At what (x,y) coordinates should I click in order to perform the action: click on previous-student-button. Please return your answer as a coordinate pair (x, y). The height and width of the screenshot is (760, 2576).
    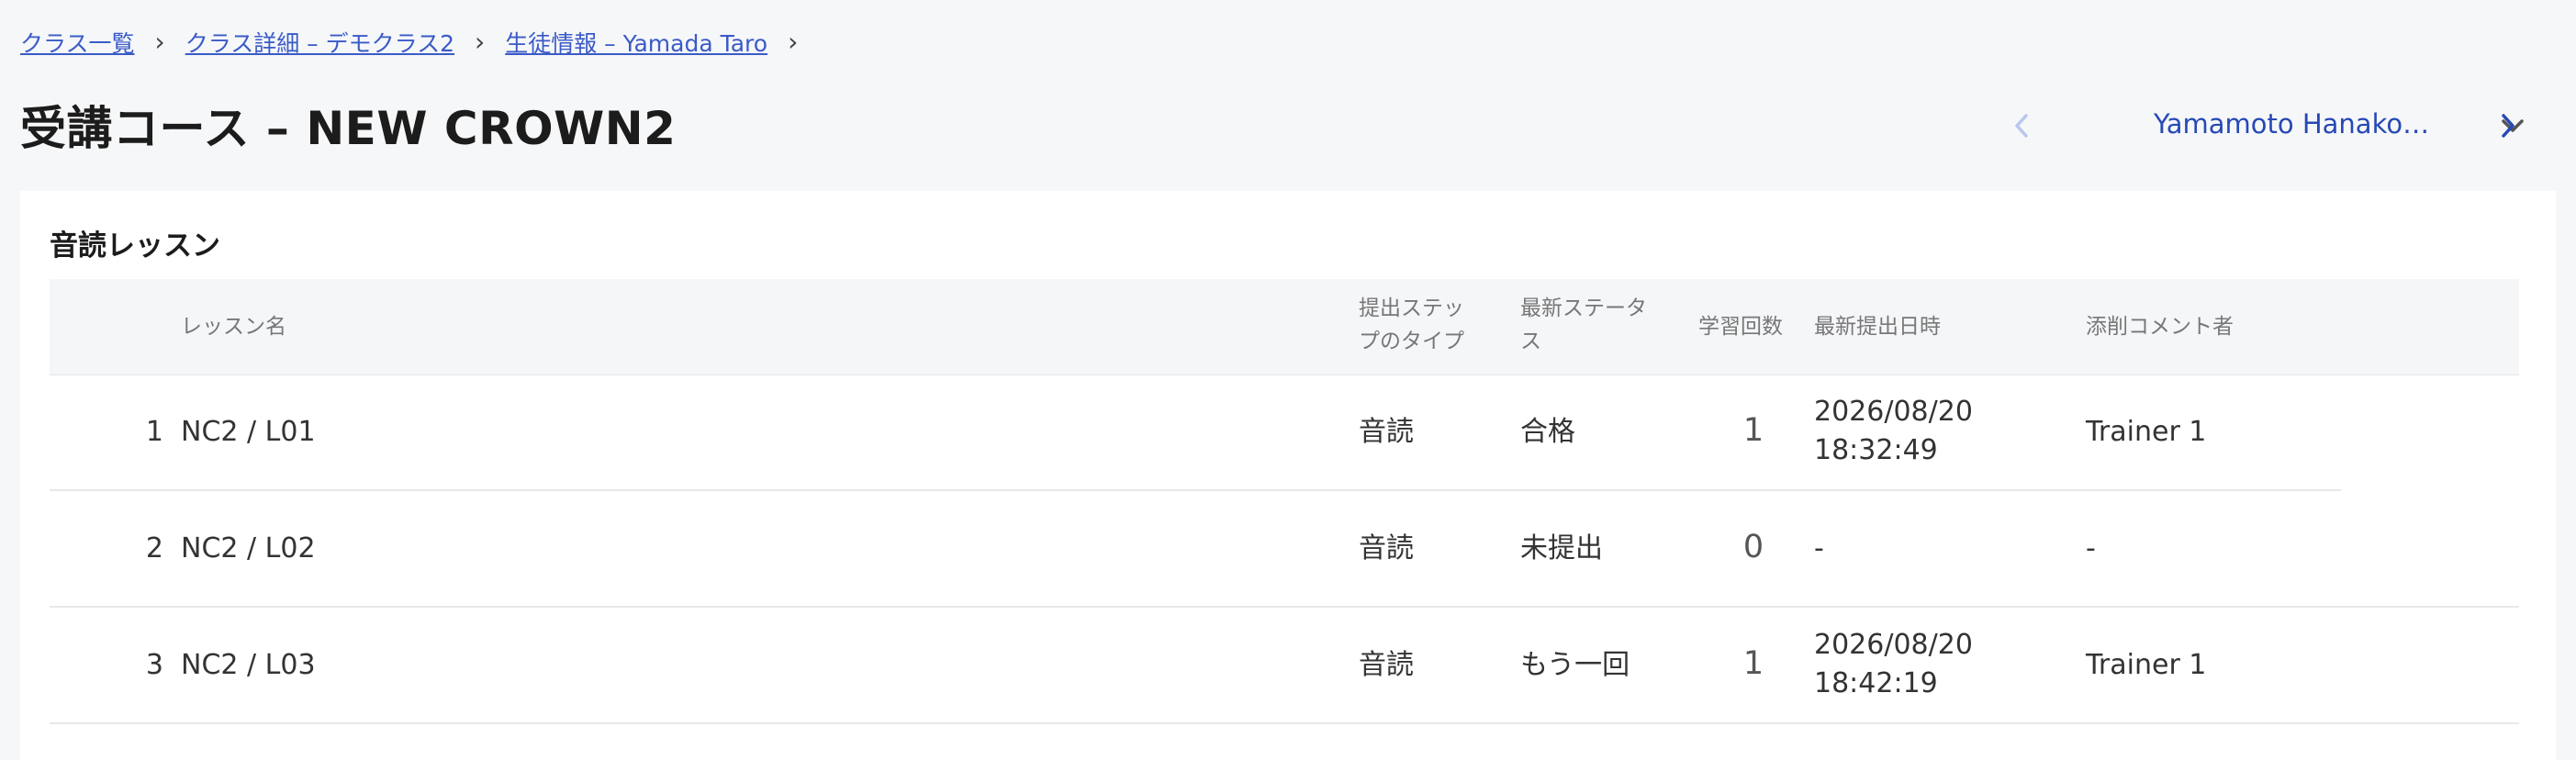
    Looking at the image, I should click on (2021, 126).